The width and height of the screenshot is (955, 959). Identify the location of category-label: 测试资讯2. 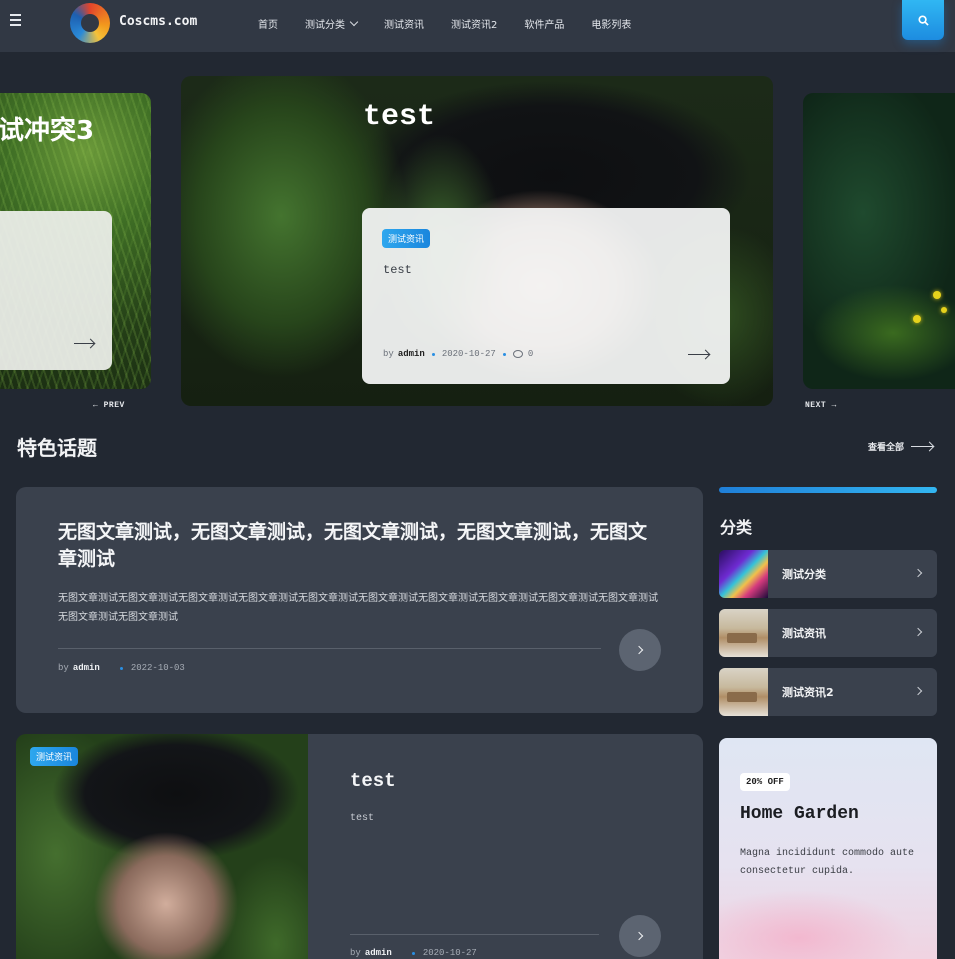
(808, 692).